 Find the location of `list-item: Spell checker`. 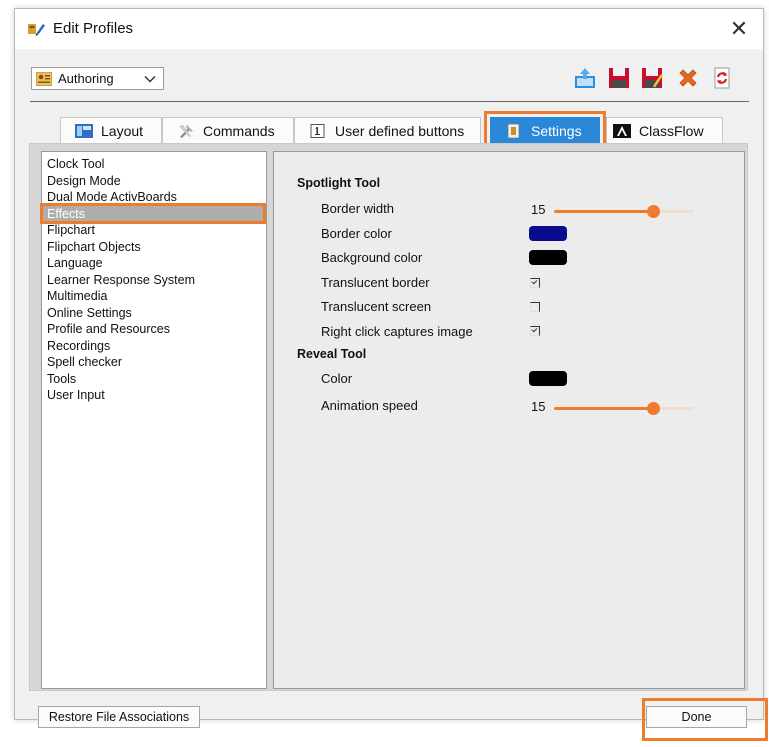

list-item: Spell checker is located at coordinates (154, 362).